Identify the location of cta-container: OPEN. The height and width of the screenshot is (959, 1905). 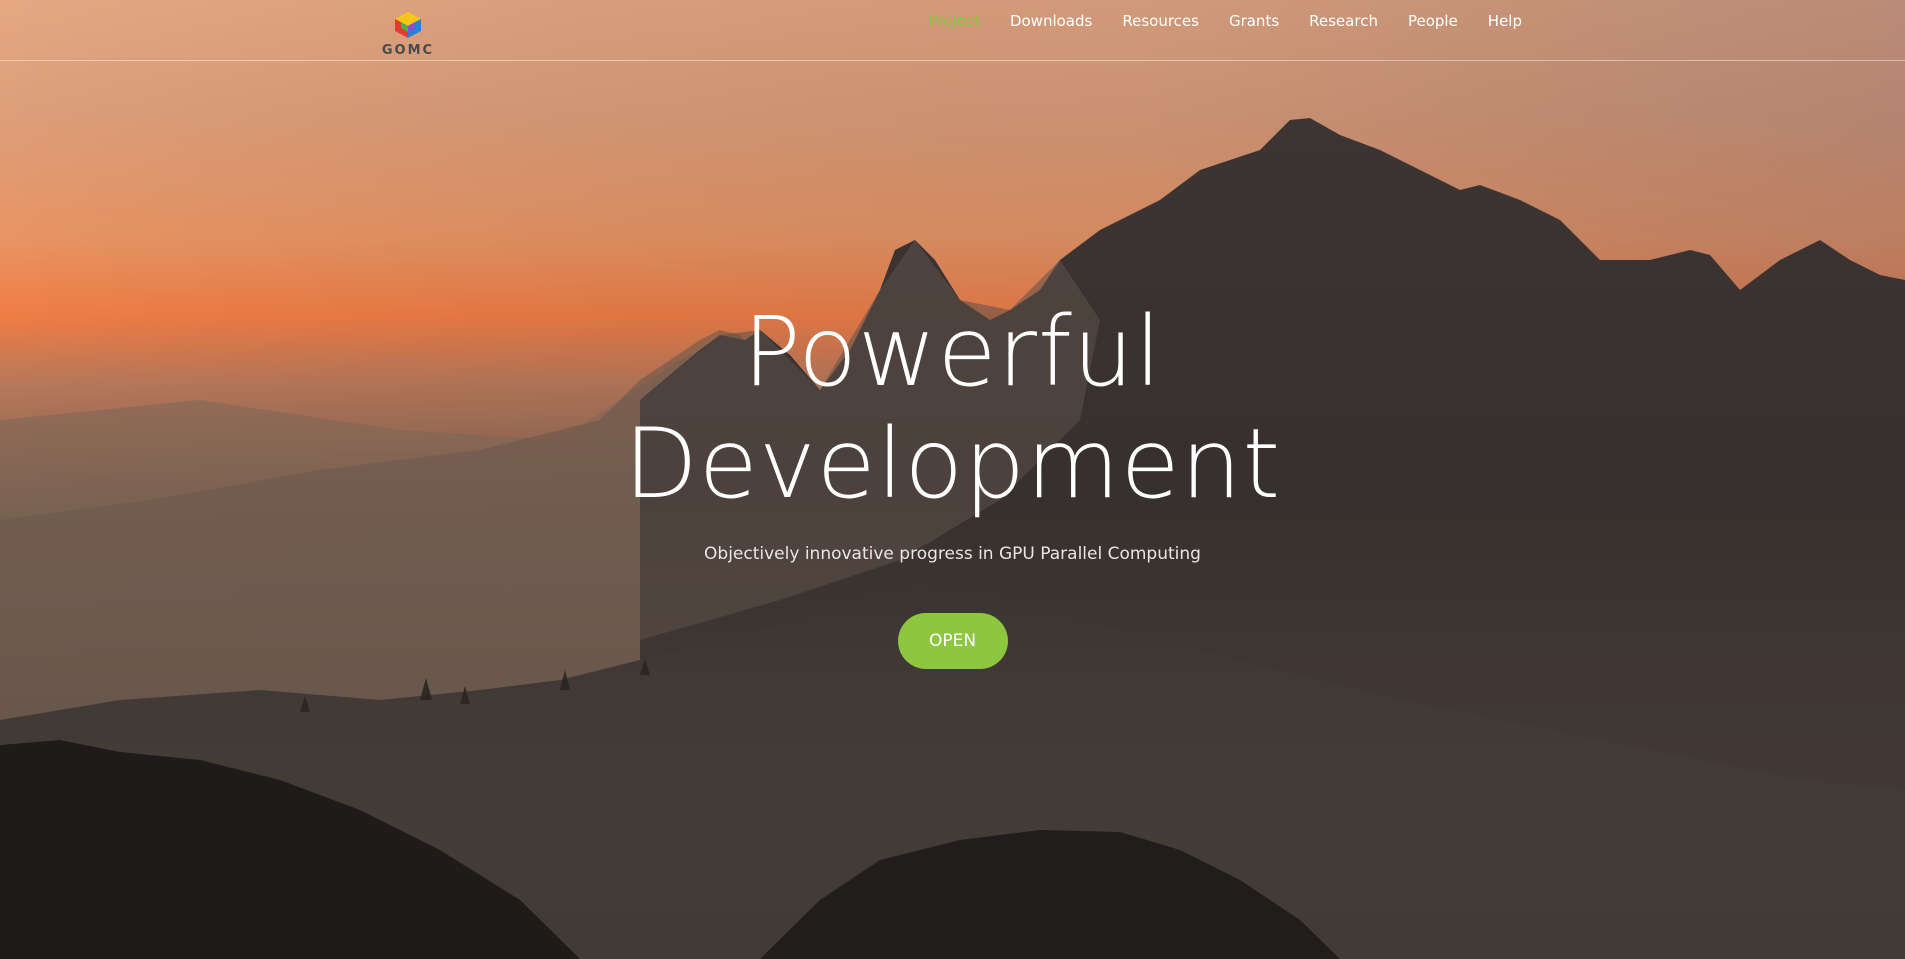
(952, 641).